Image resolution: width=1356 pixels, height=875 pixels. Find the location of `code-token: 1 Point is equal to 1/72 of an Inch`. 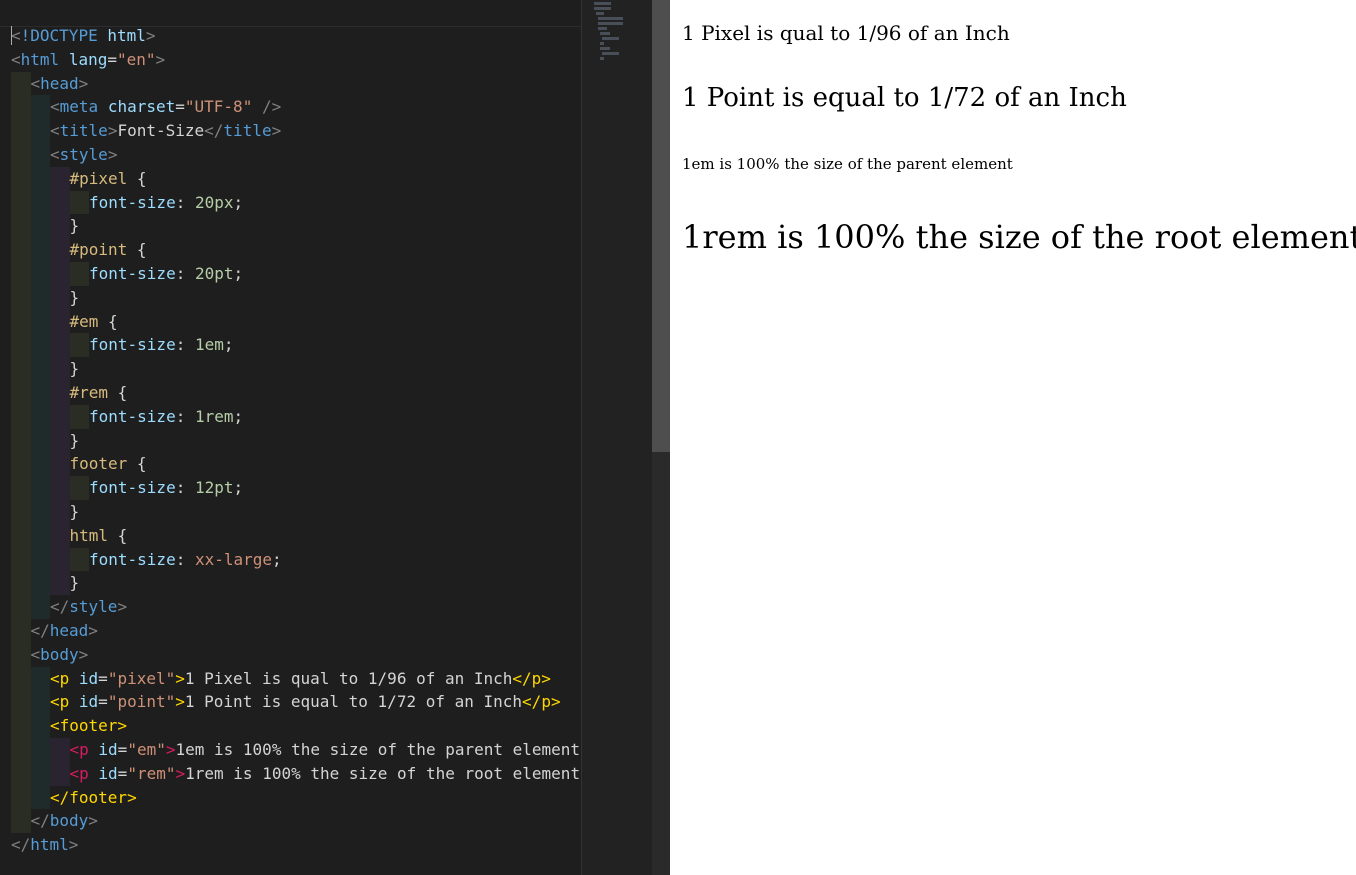

code-token: 1 Point is equal to 1/72 of an Inch is located at coordinates (353, 702).